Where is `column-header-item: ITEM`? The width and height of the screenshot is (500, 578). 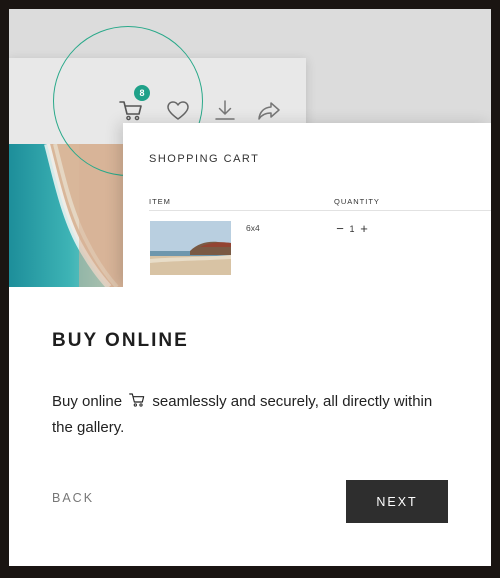
column-header-item: ITEM is located at coordinates (160, 201).